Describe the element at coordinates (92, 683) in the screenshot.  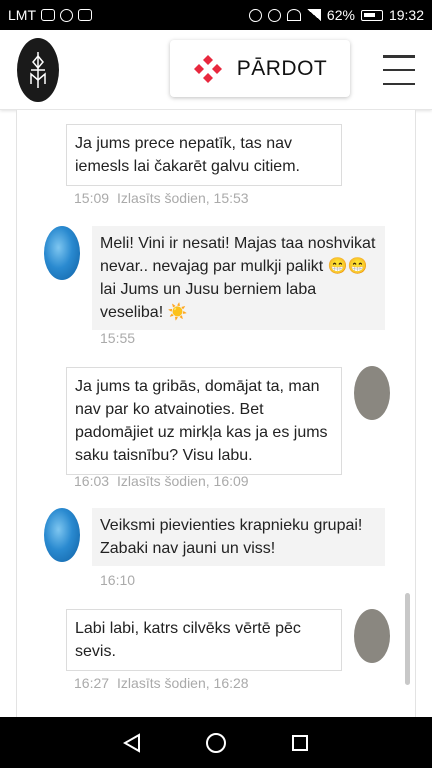
I see `message-time: 16:27` at that location.